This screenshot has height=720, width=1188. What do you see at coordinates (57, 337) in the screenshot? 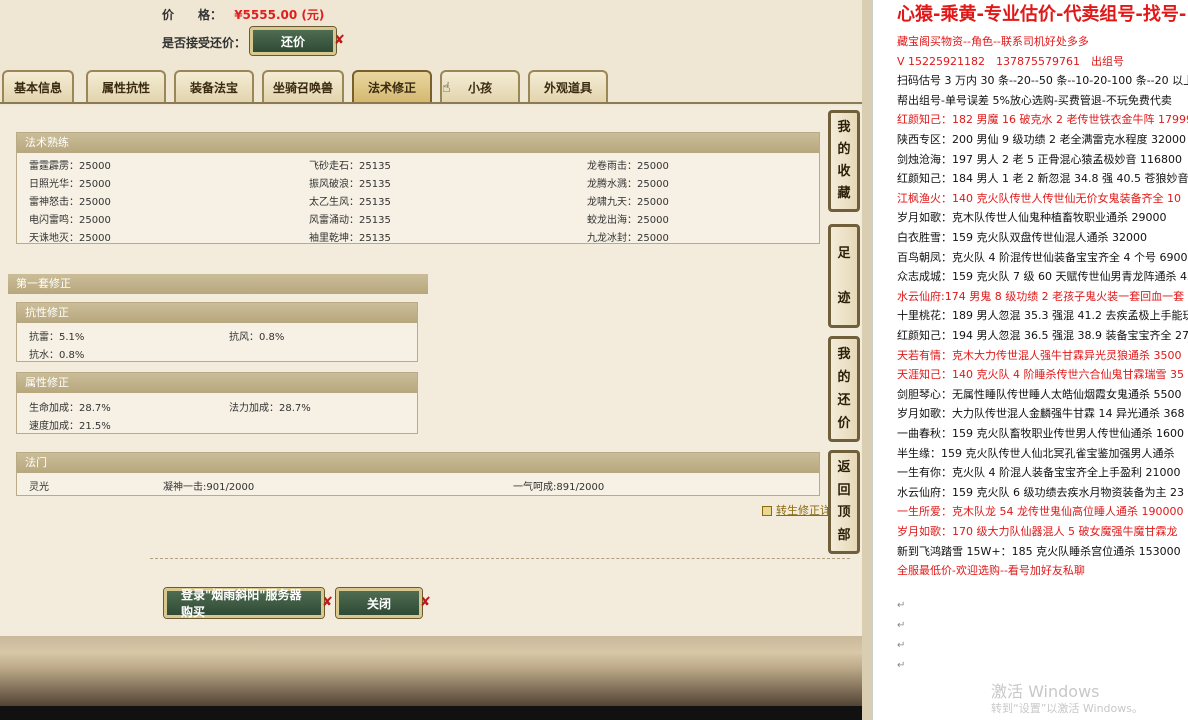
I see `resist-cell: 抗雷：5.1%` at bounding box center [57, 337].